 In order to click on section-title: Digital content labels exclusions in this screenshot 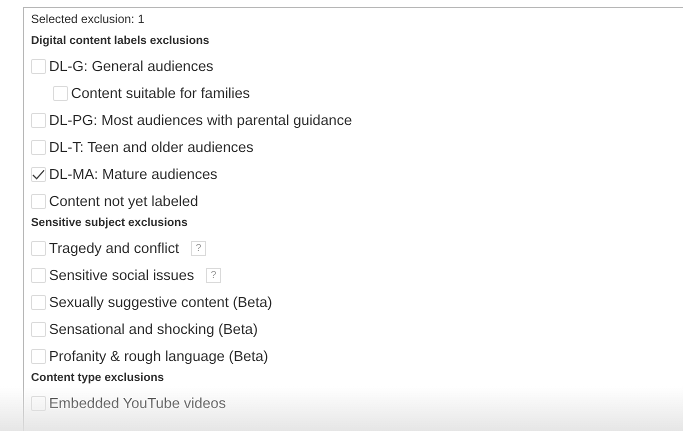, I will do `click(120, 41)`.